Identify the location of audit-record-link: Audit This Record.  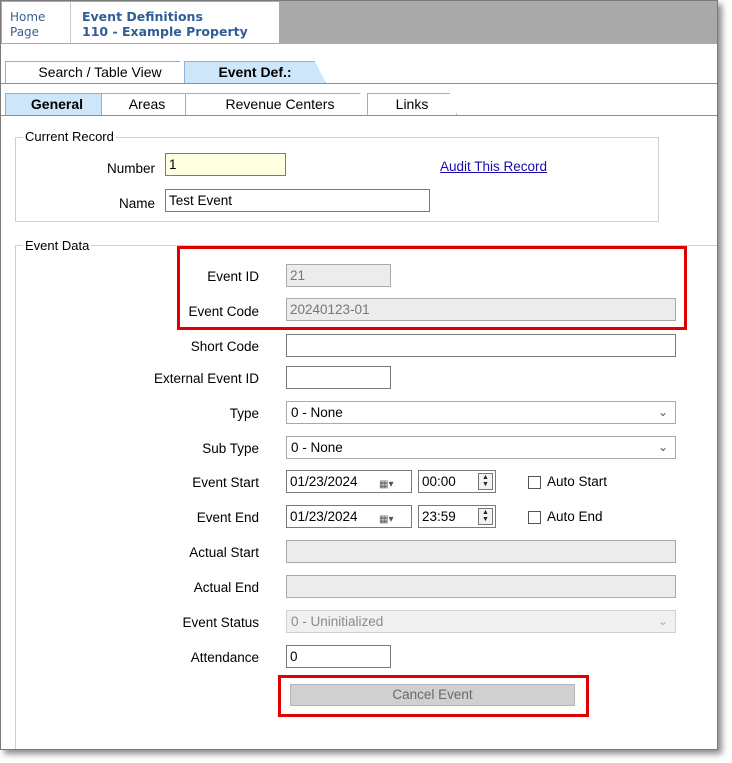
(493, 166).